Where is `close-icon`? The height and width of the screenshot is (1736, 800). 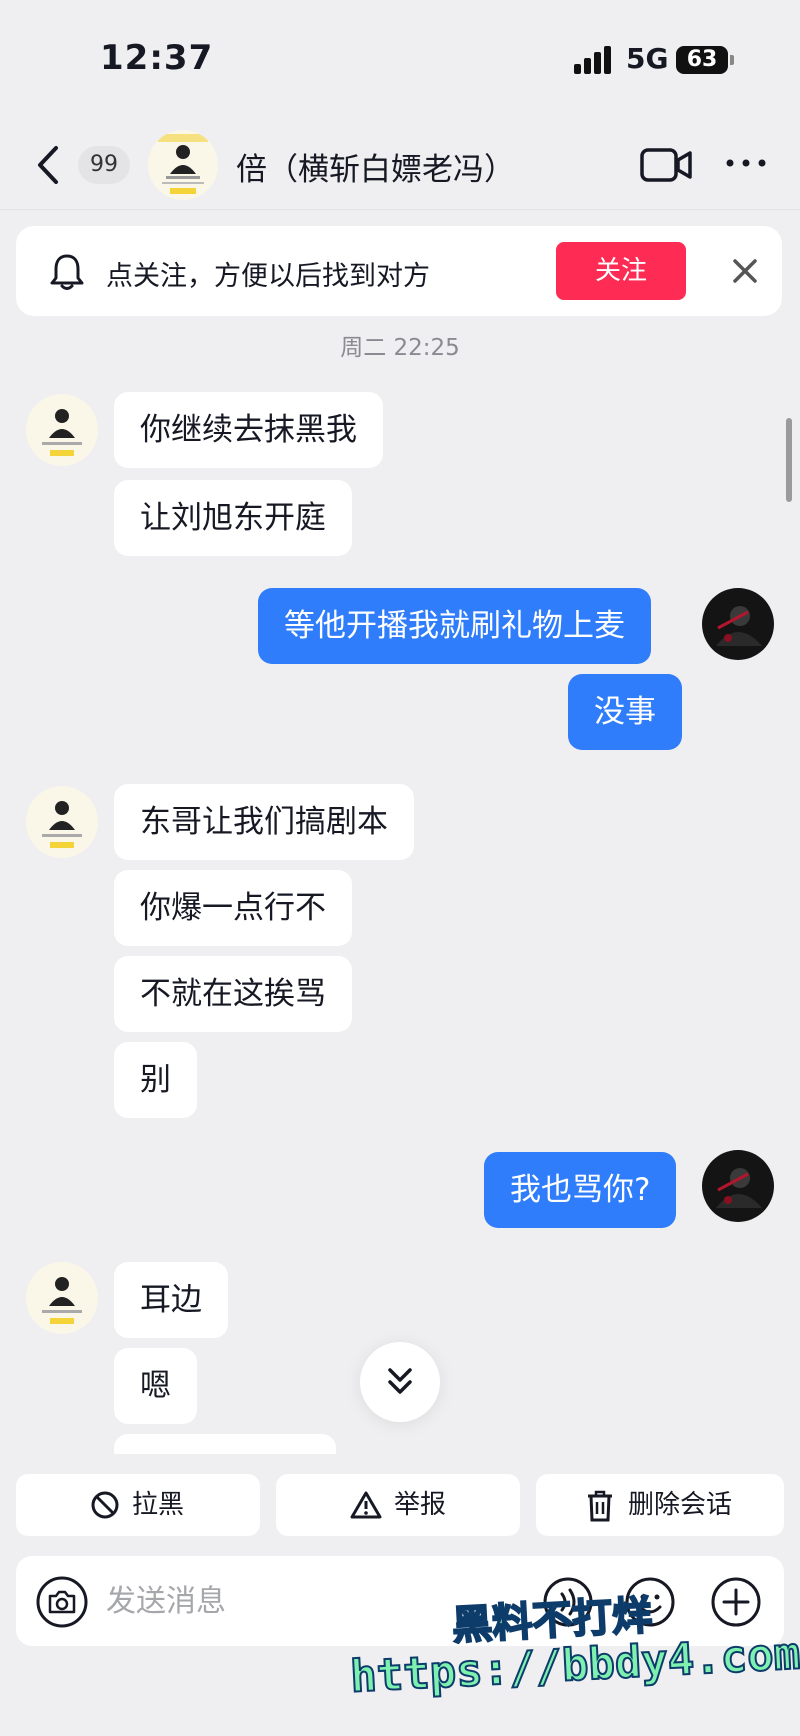
close-icon is located at coordinates (745, 271).